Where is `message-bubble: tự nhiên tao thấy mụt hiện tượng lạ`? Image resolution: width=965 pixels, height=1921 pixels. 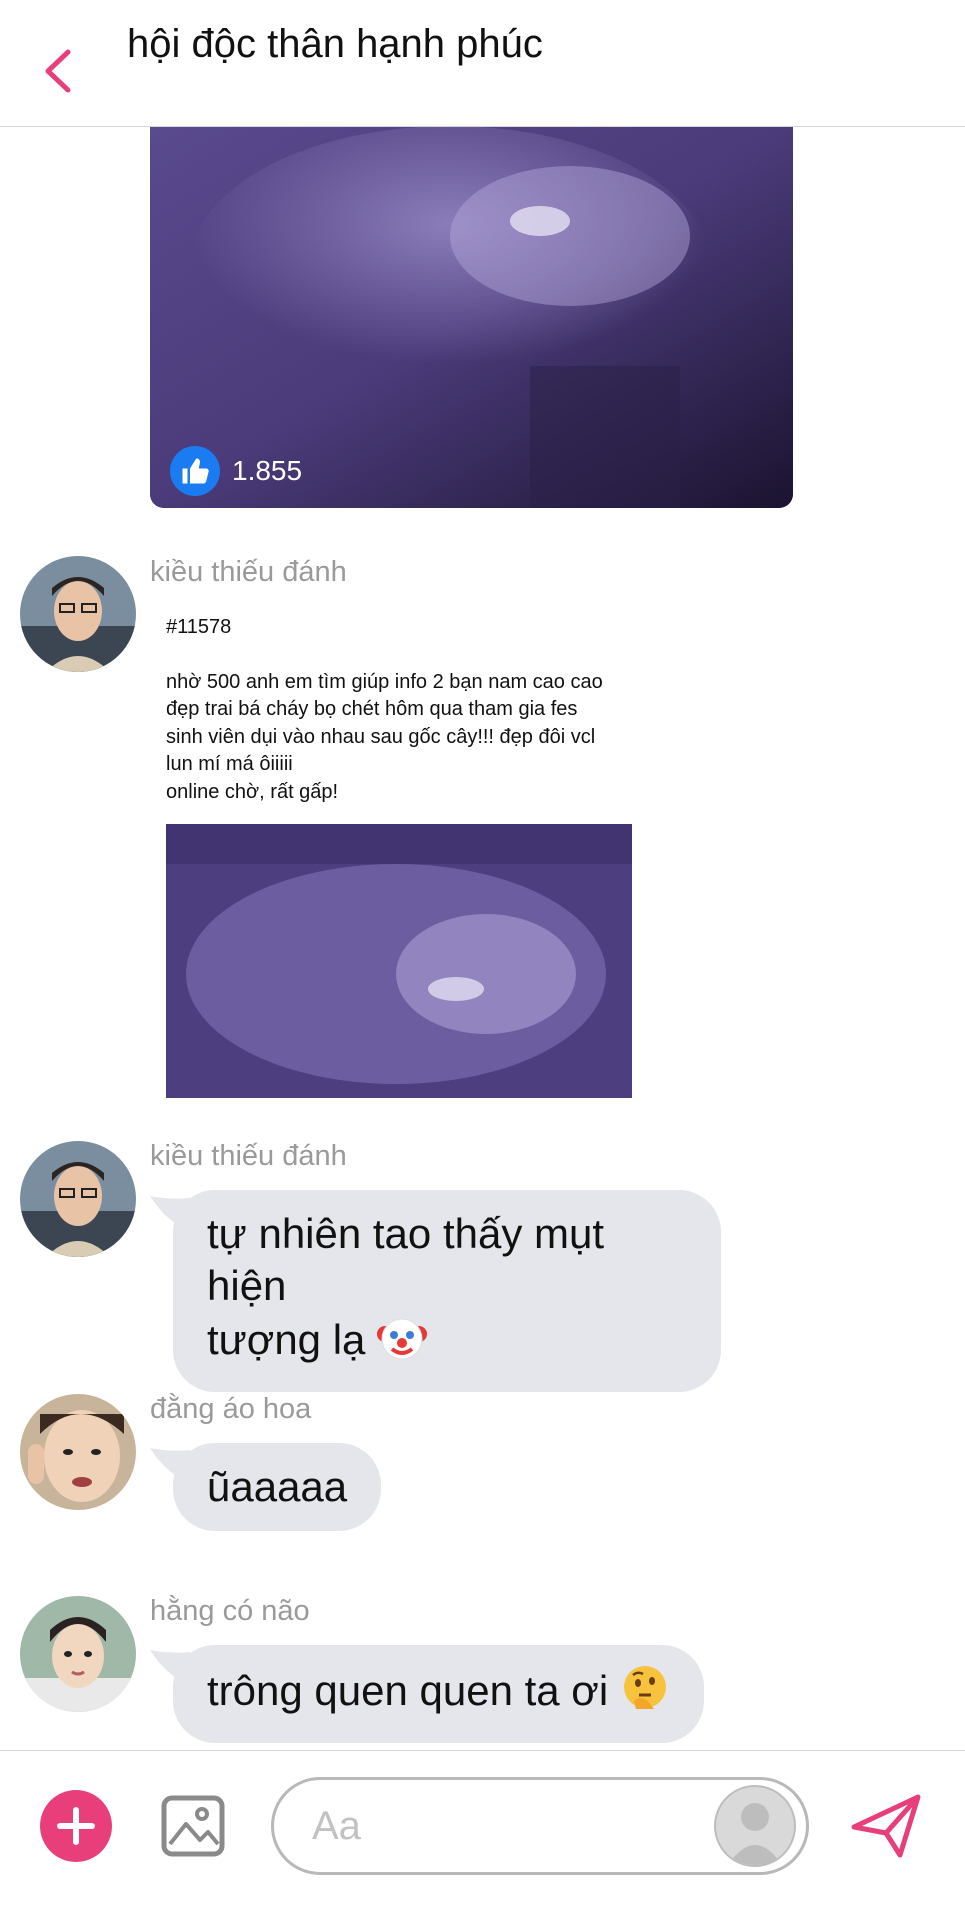
message-bubble: tự nhiên tao thấy mụt hiện tượng lạ is located at coordinates (447, 1291).